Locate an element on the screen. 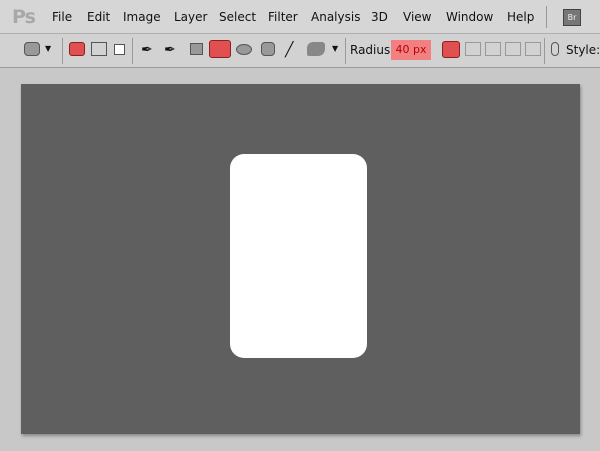  shape-layers-icon is located at coordinates (77, 49).